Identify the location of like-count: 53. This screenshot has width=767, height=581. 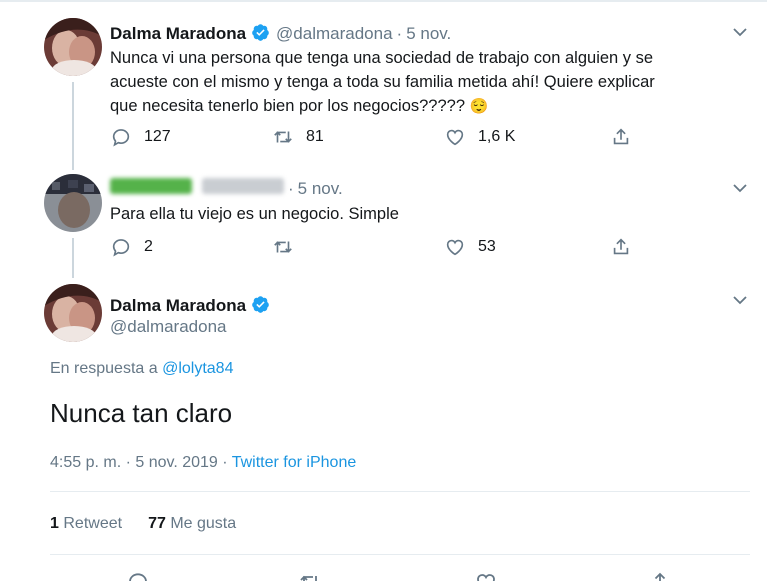
(487, 246).